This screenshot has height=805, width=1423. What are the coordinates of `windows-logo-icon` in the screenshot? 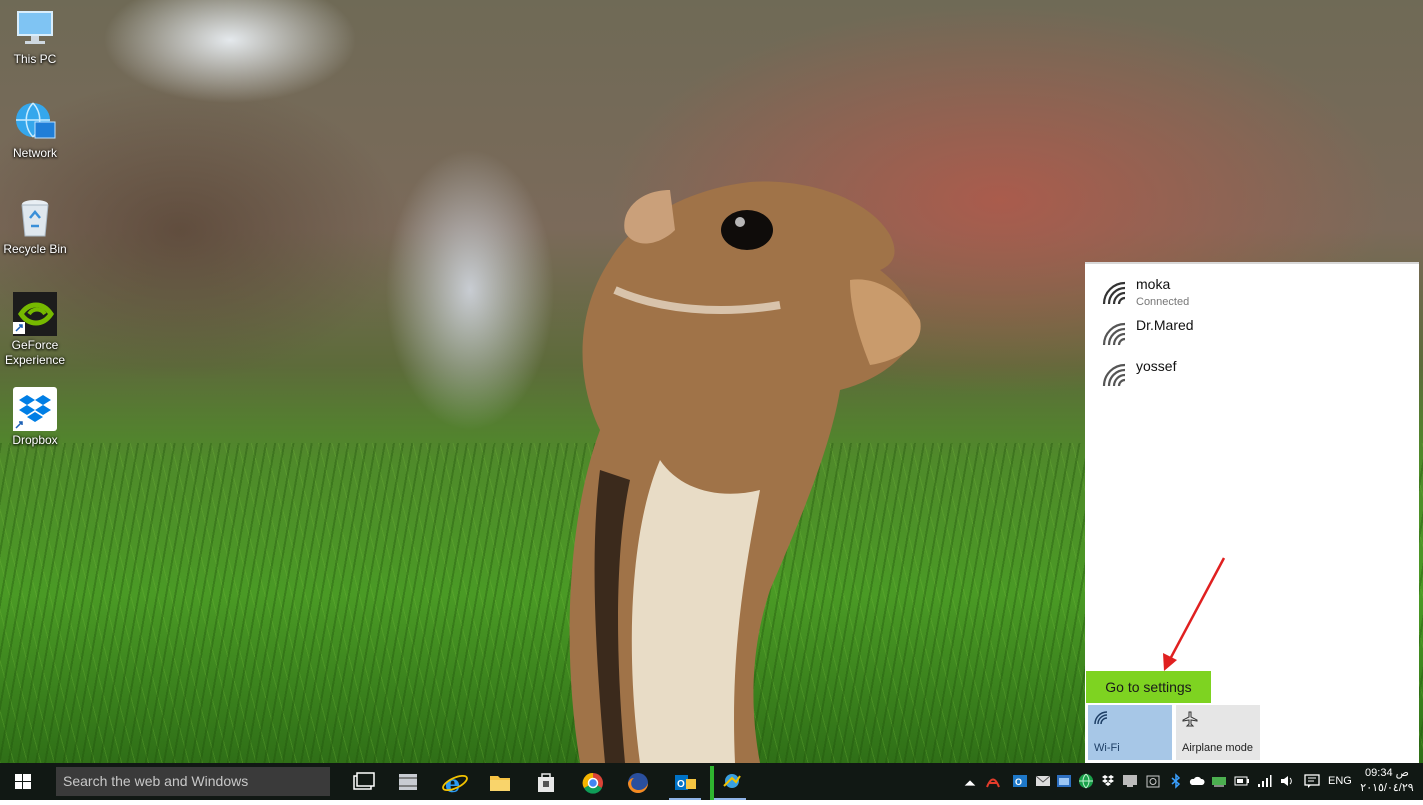 It's located at (23, 781).